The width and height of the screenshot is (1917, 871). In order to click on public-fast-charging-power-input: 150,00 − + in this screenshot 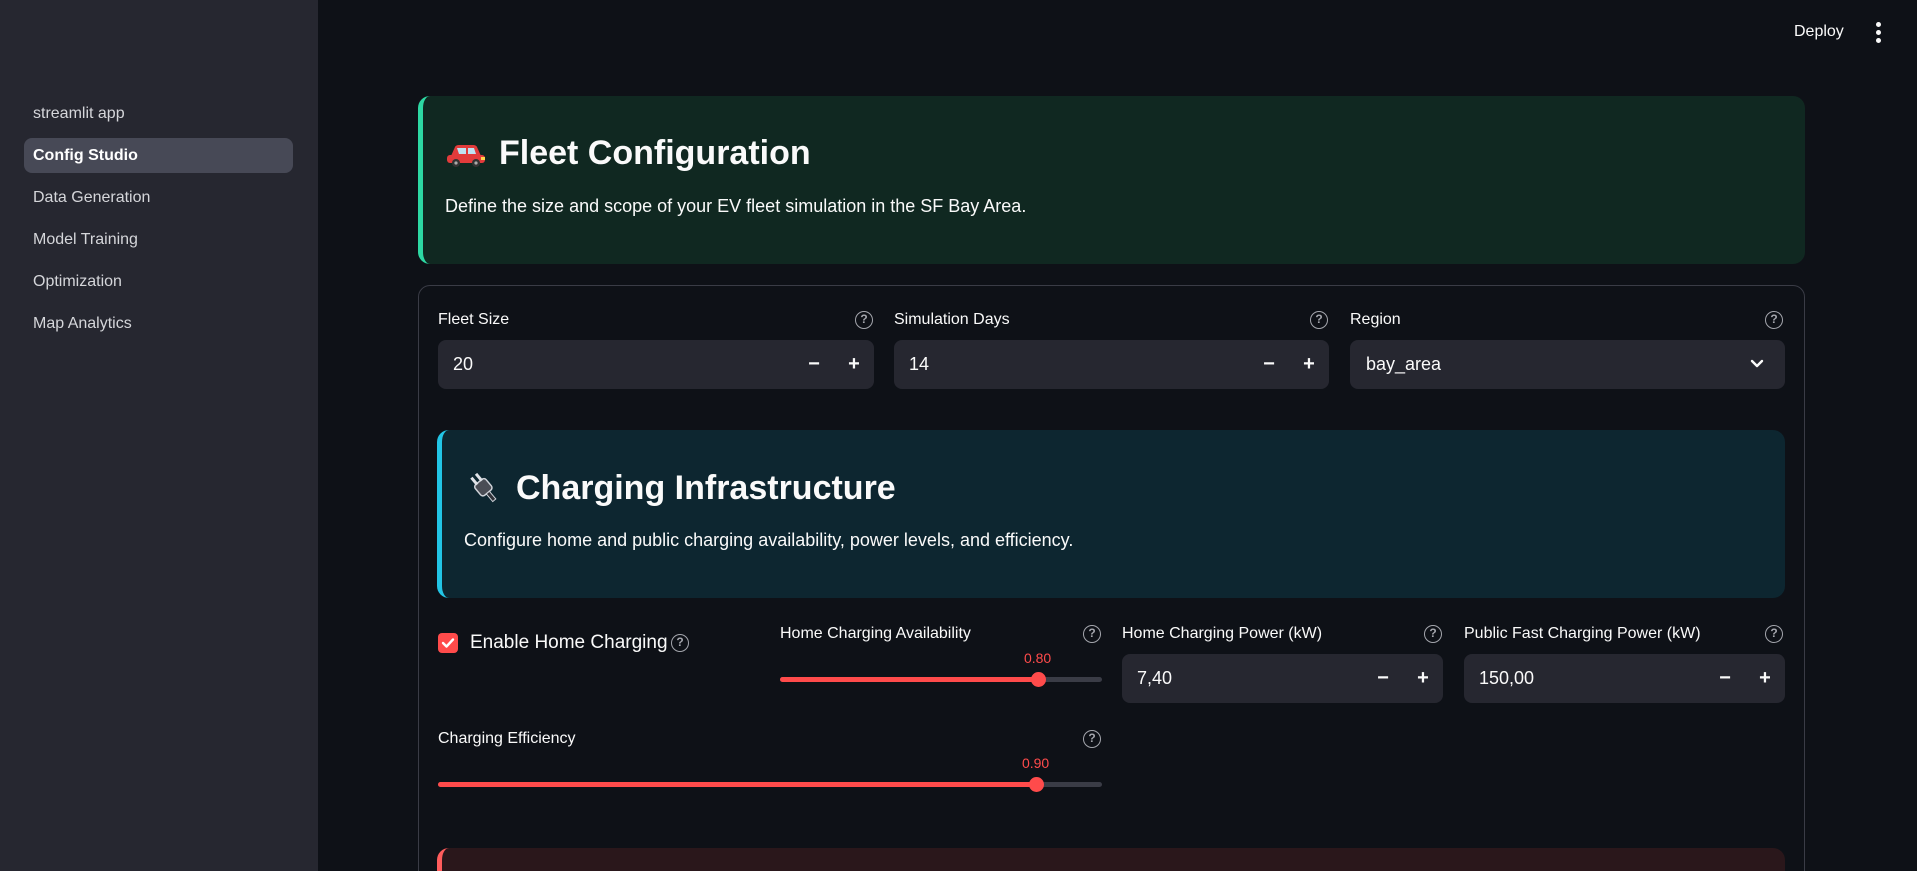, I will do `click(1624, 678)`.